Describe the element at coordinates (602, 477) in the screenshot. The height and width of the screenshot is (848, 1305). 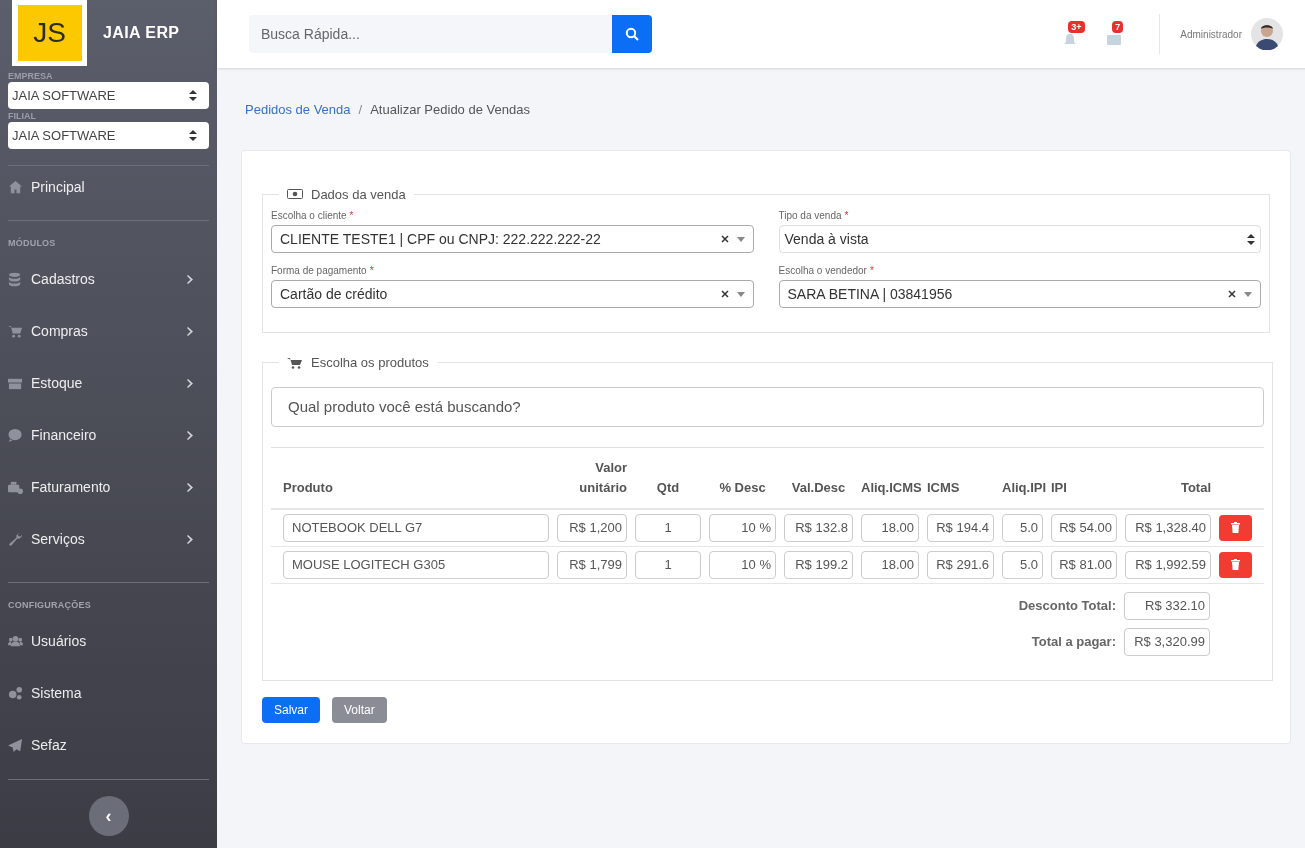
I see `column-header: Valor unitário` at that location.